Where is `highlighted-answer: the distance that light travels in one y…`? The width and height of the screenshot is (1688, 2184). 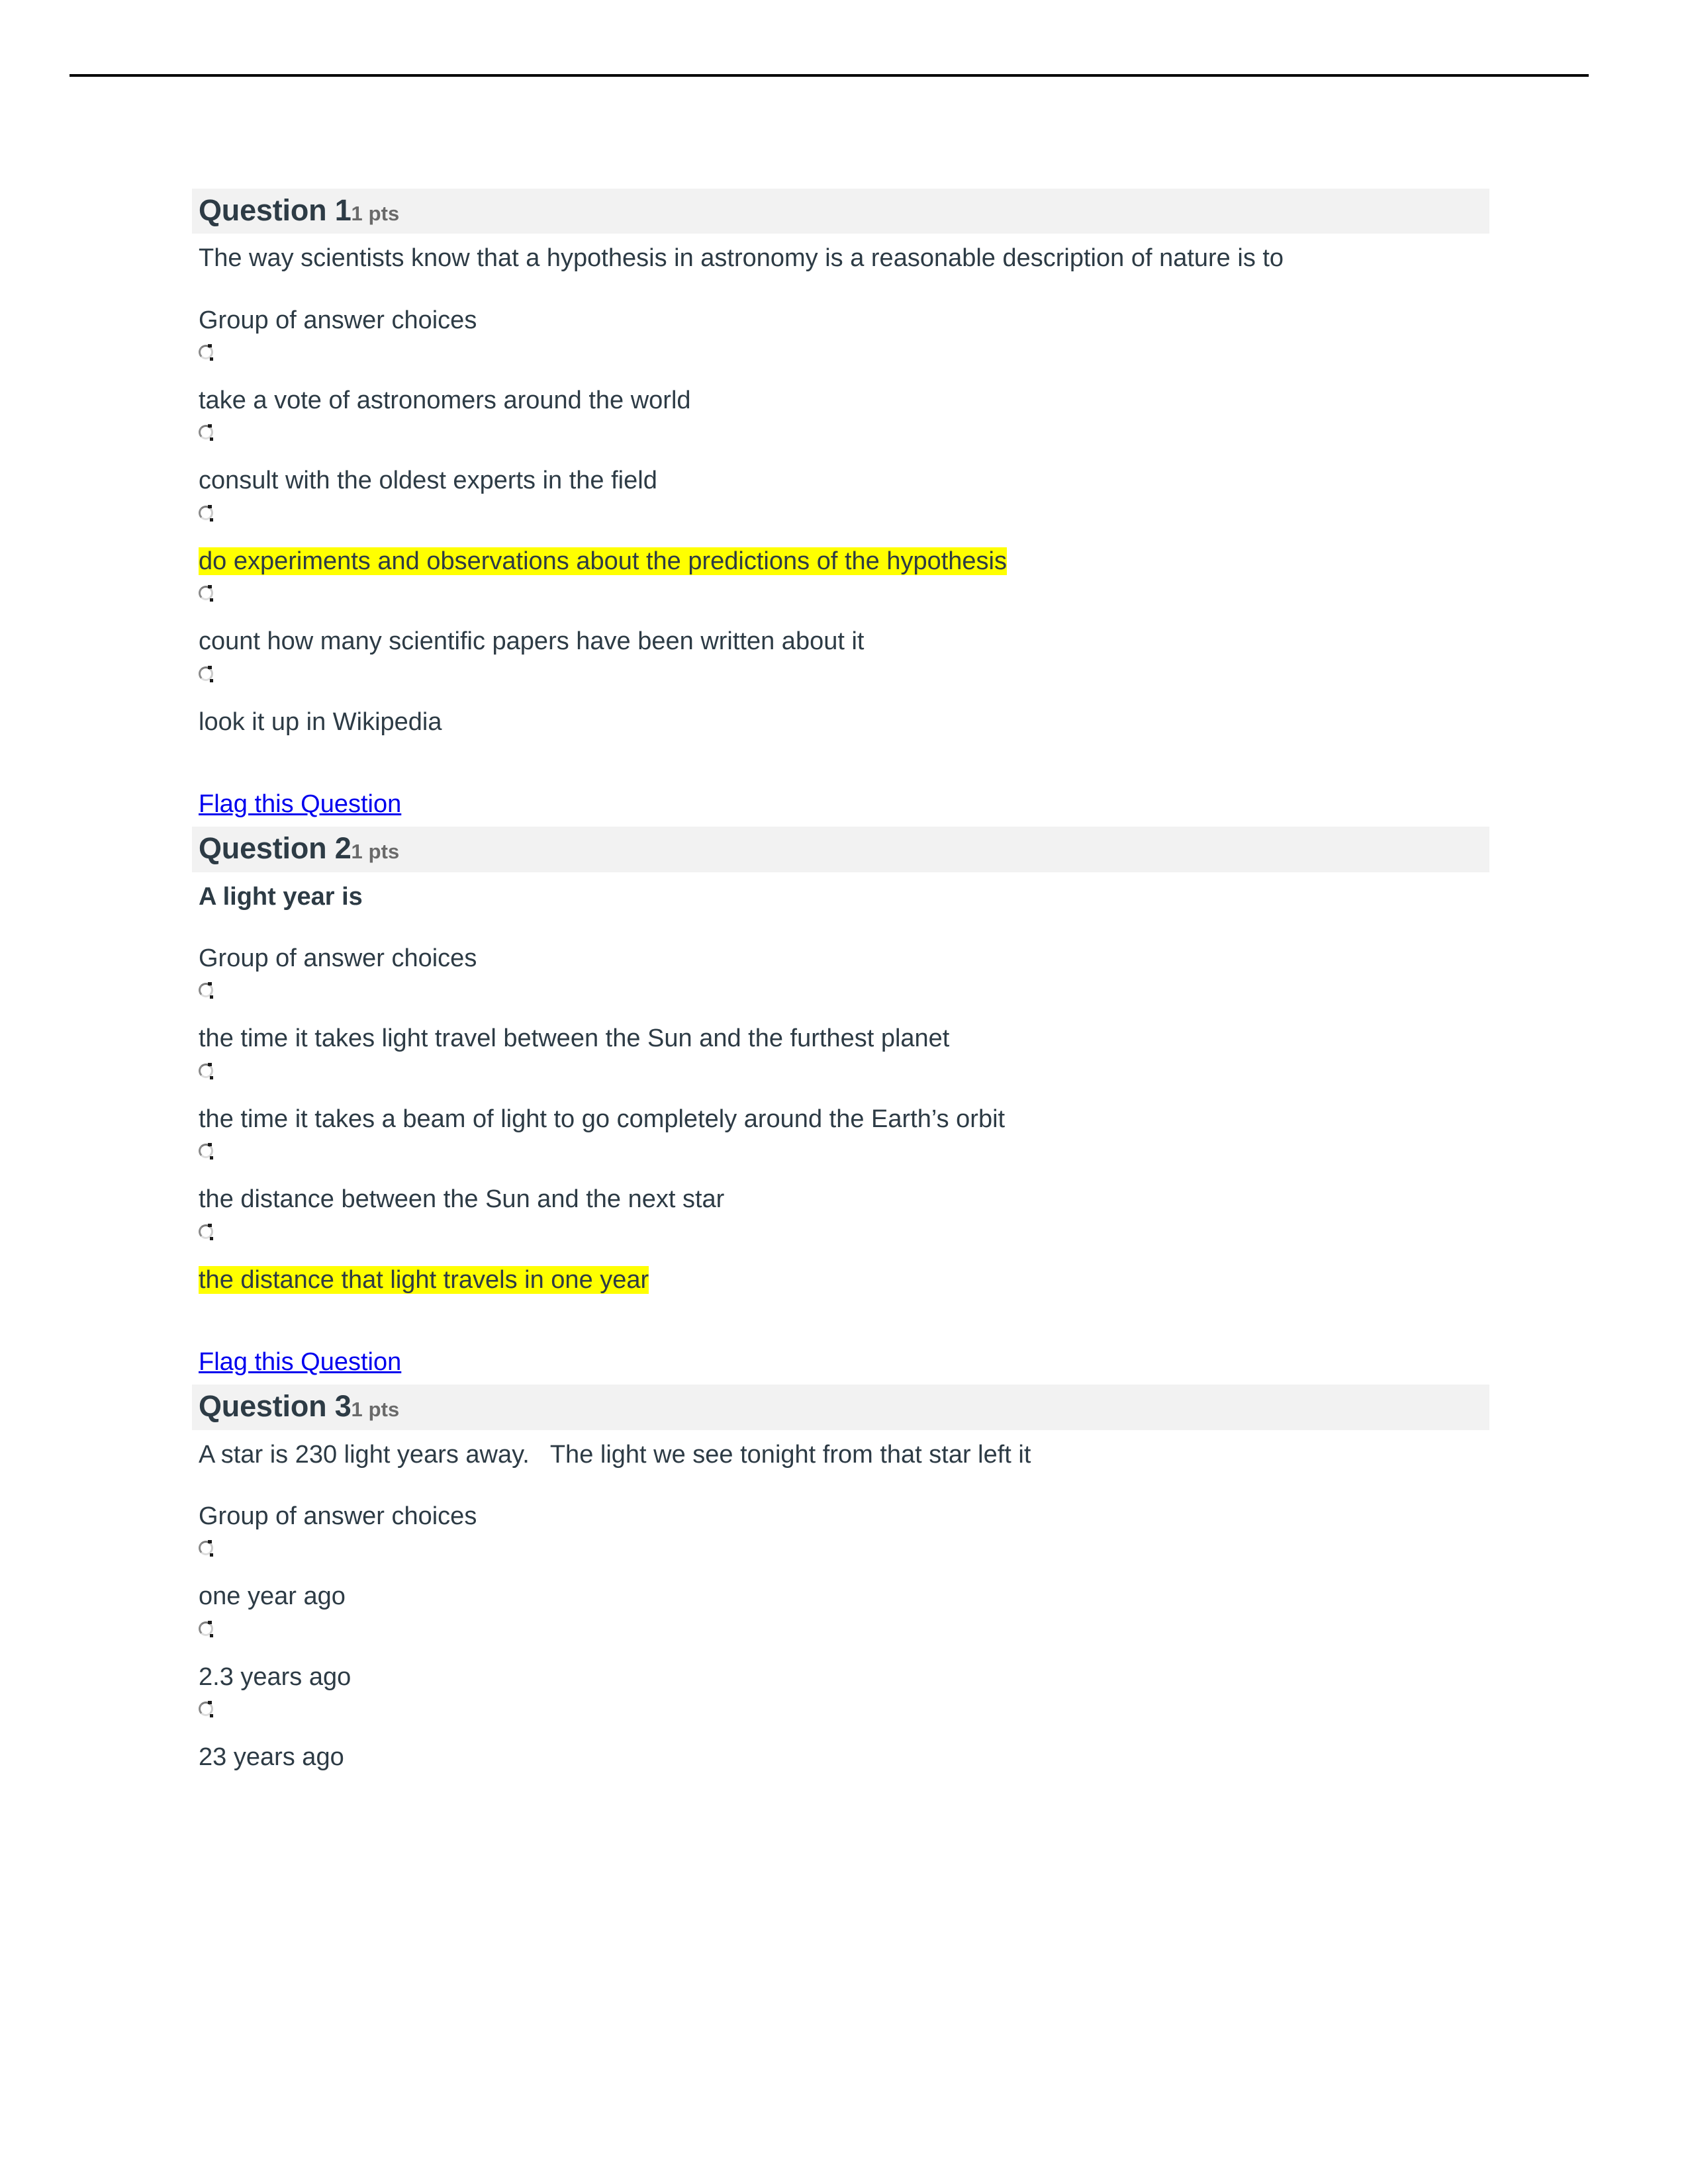 highlighted-answer: the distance that light travels in one y… is located at coordinates (424, 1279).